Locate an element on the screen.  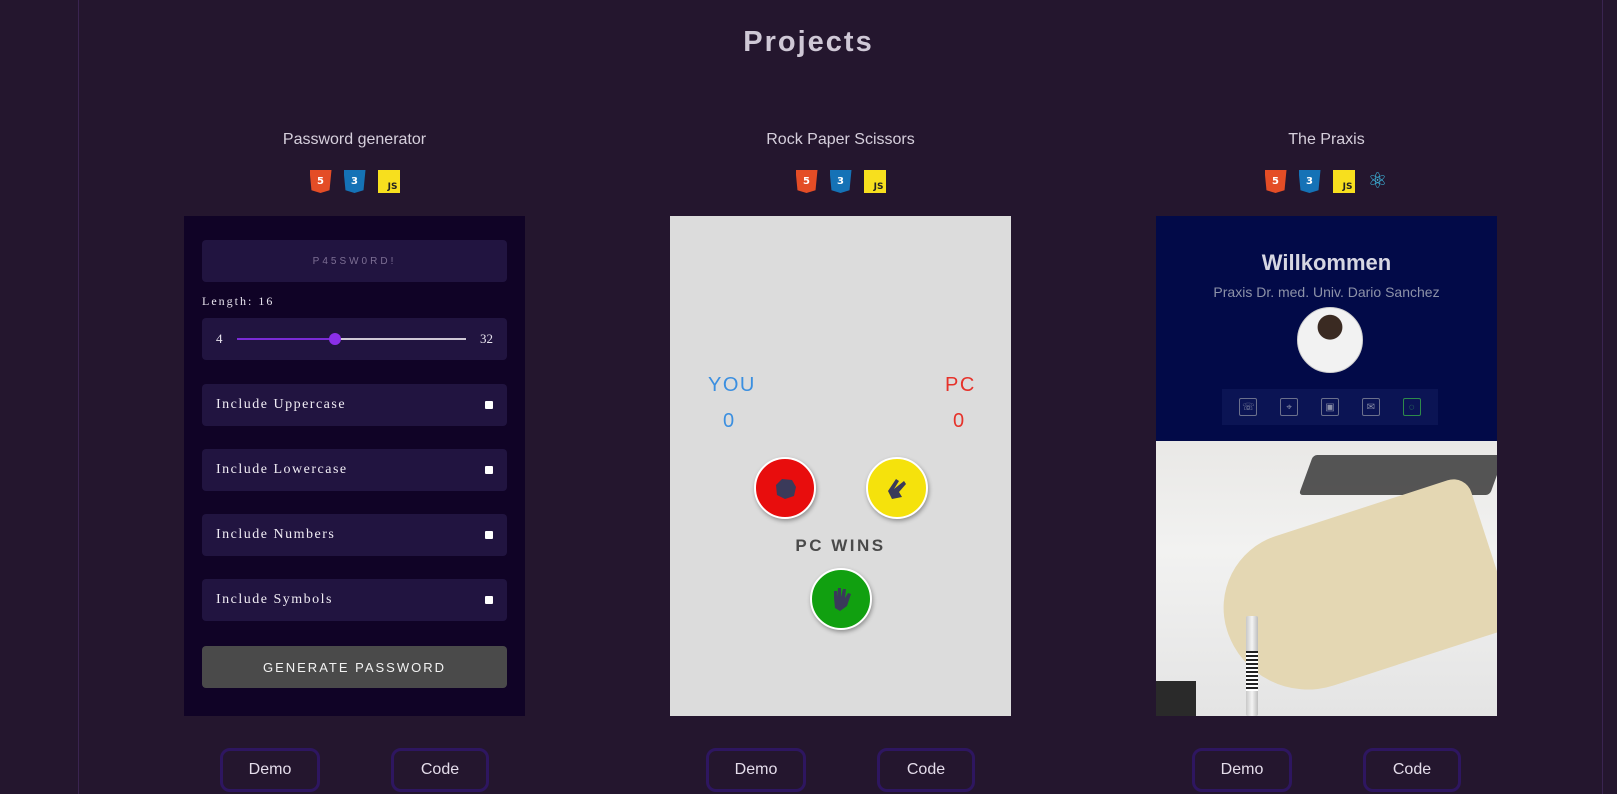
player-label: YOU is located at coordinates (732, 385).